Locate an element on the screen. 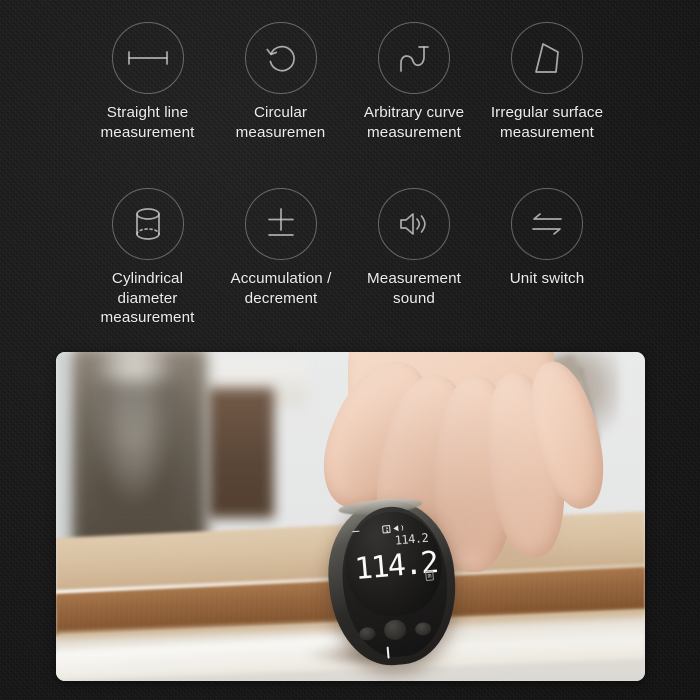  measuring-device: 114.2 114.2 m is located at coordinates (392, 582).